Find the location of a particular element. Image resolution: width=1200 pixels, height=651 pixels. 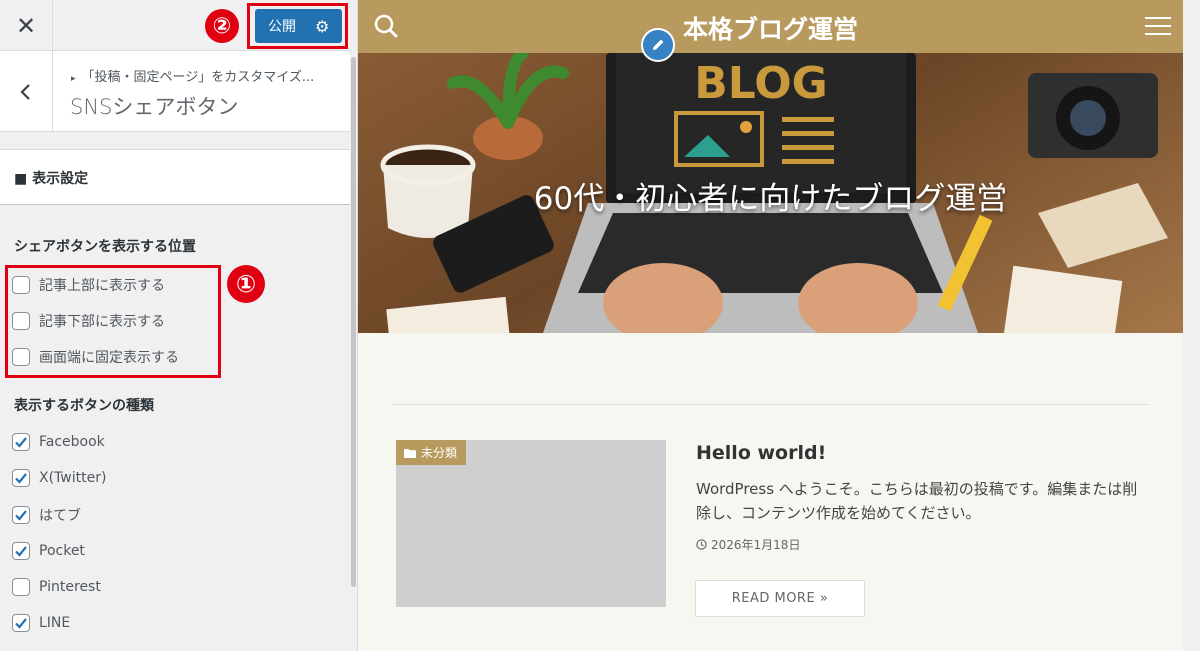

chevron-left-icon is located at coordinates (25, 91).